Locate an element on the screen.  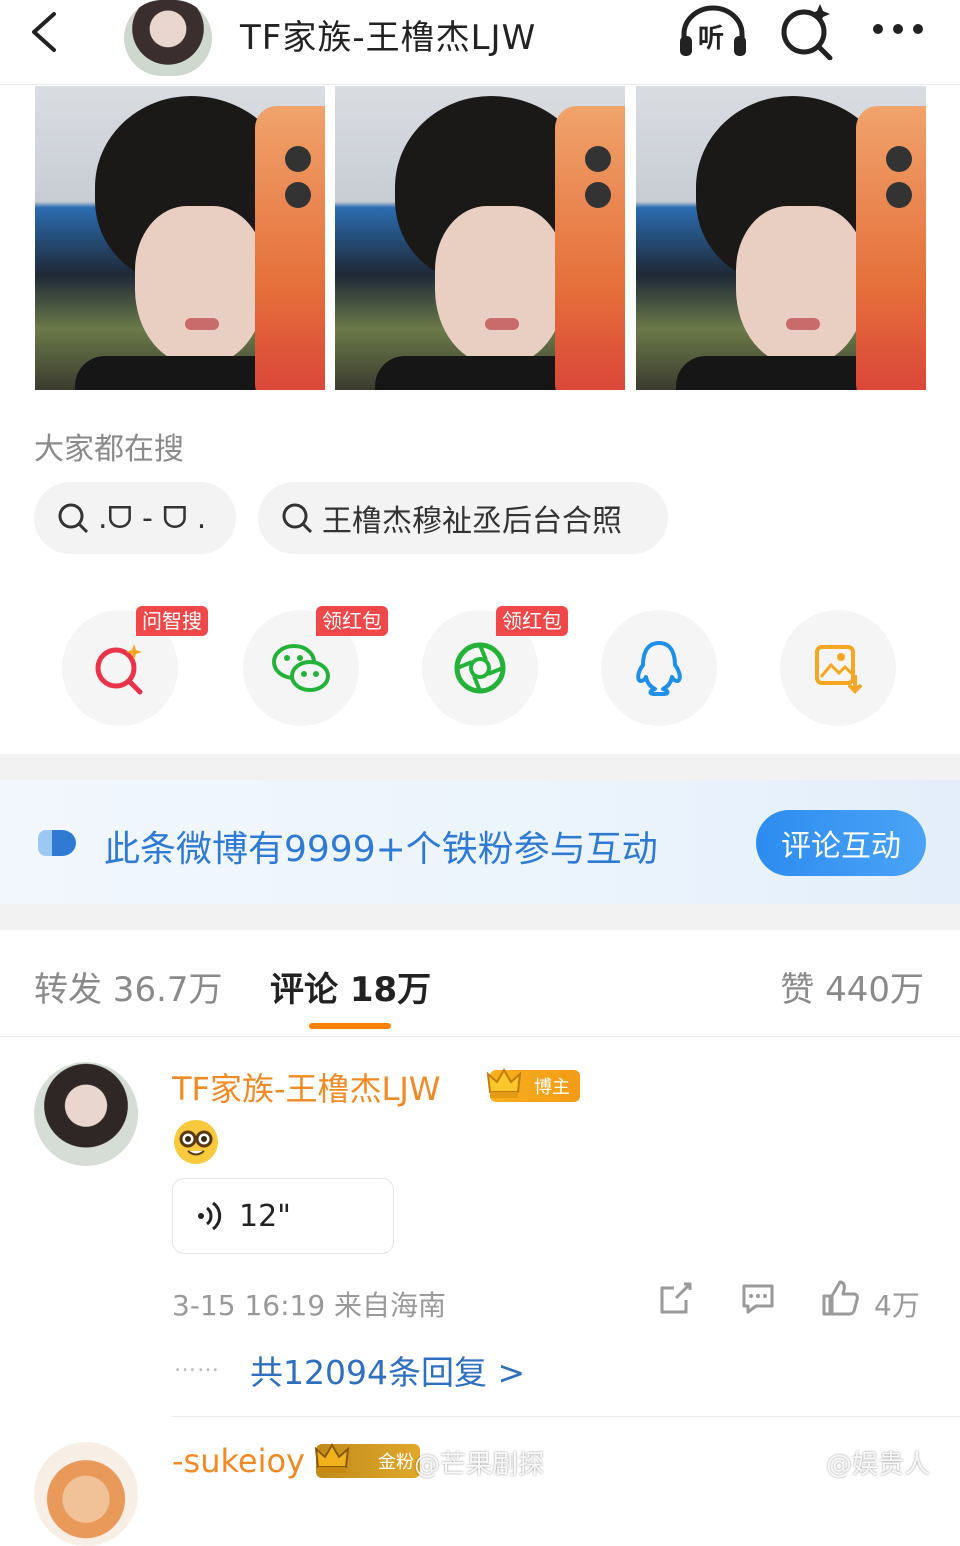
comment-icon is located at coordinates (758, 1298).